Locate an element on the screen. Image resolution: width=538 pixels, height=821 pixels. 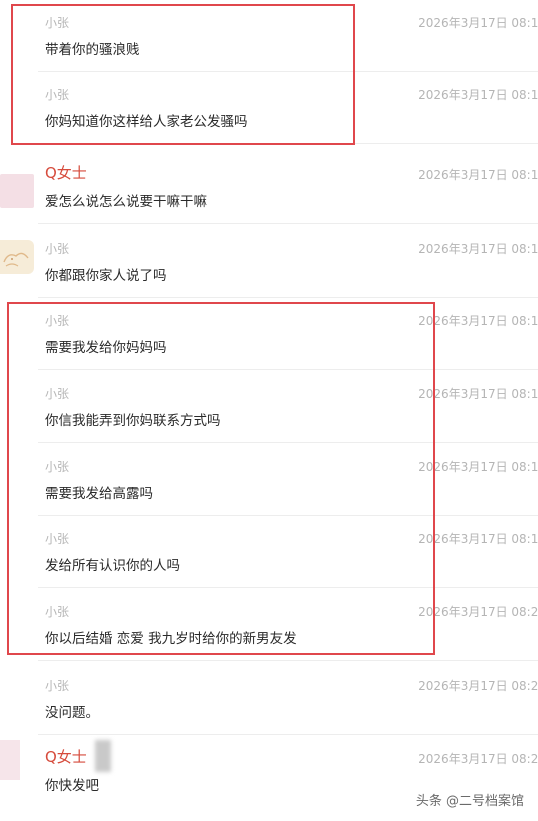
message-text: 你快发吧 is located at coordinates (72, 786).